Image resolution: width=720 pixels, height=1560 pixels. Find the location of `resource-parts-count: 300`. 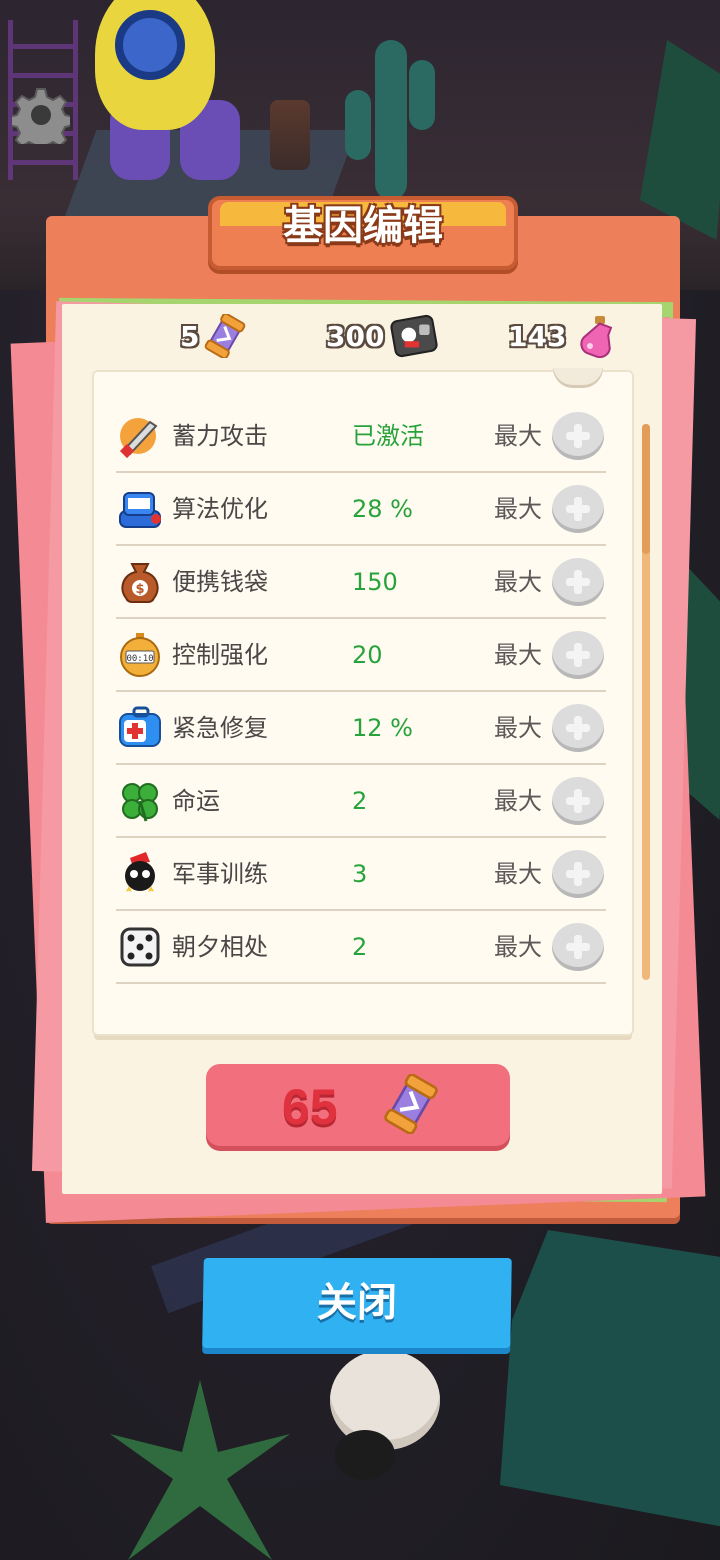

resource-parts-count: 300 is located at coordinates (355, 336).